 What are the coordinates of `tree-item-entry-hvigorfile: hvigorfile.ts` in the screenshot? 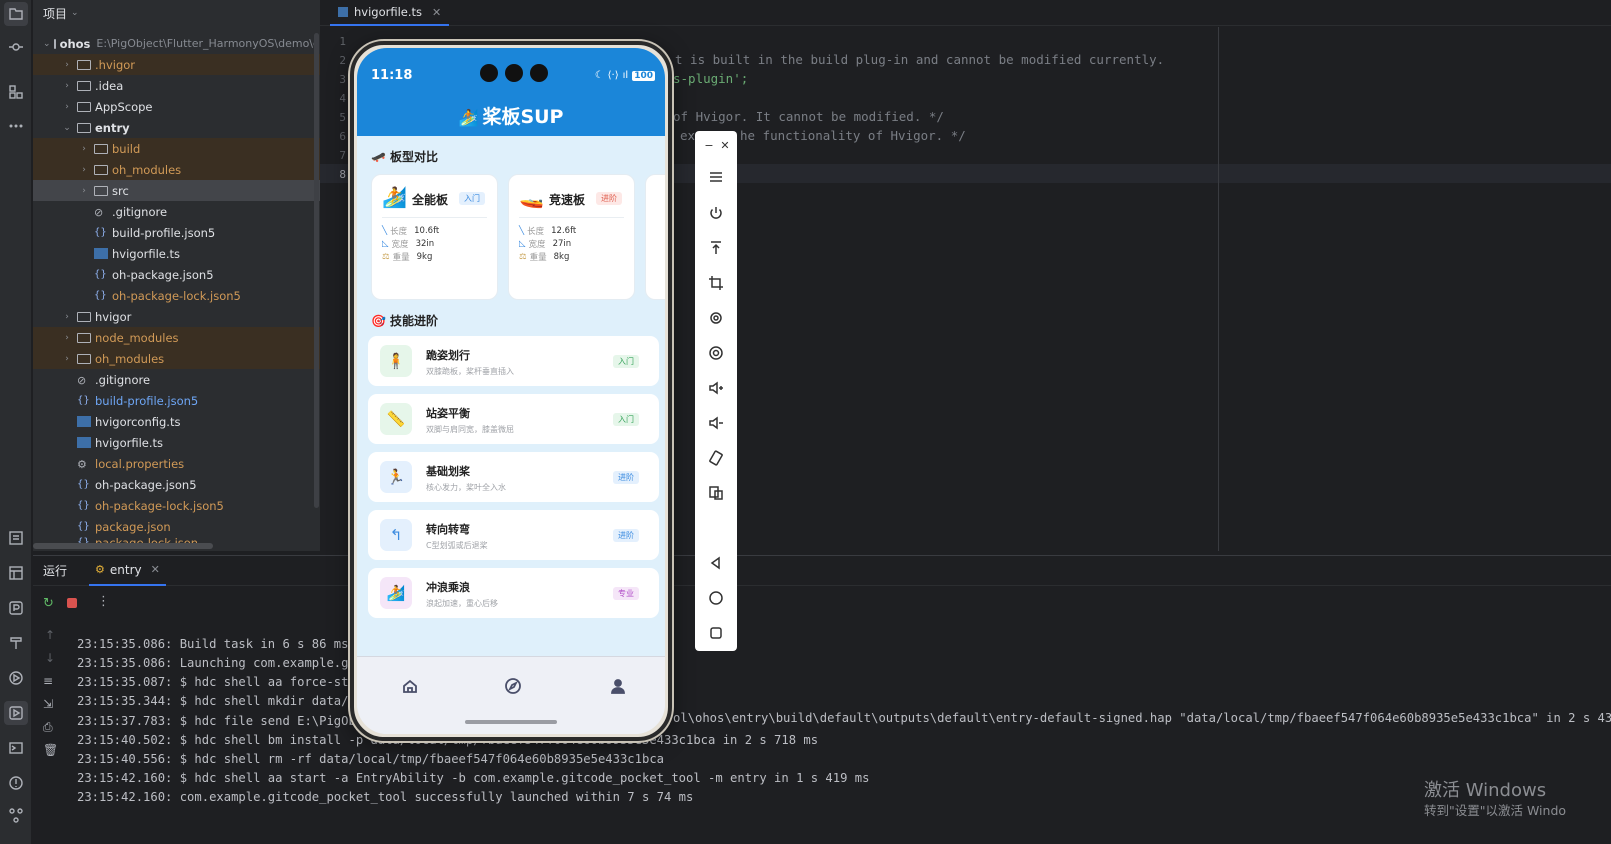 It's located at (176, 253).